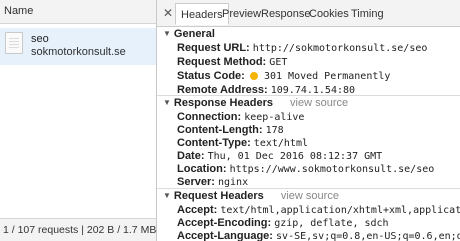 The image size is (460, 241). I want to click on header-key: Server:, so click(196, 182).